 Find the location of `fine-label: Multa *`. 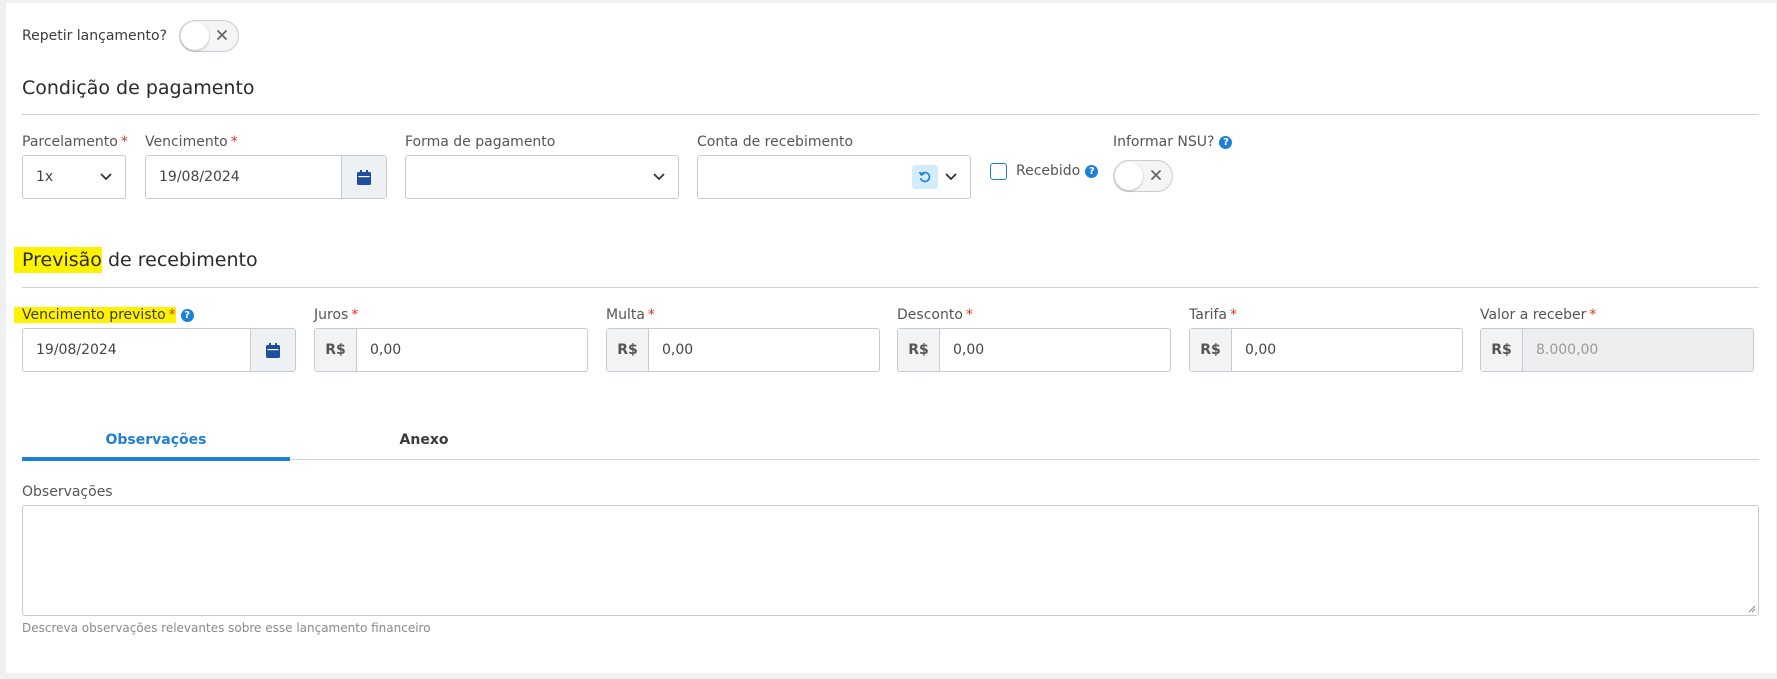

fine-label: Multa * is located at coordinates (630, 315).